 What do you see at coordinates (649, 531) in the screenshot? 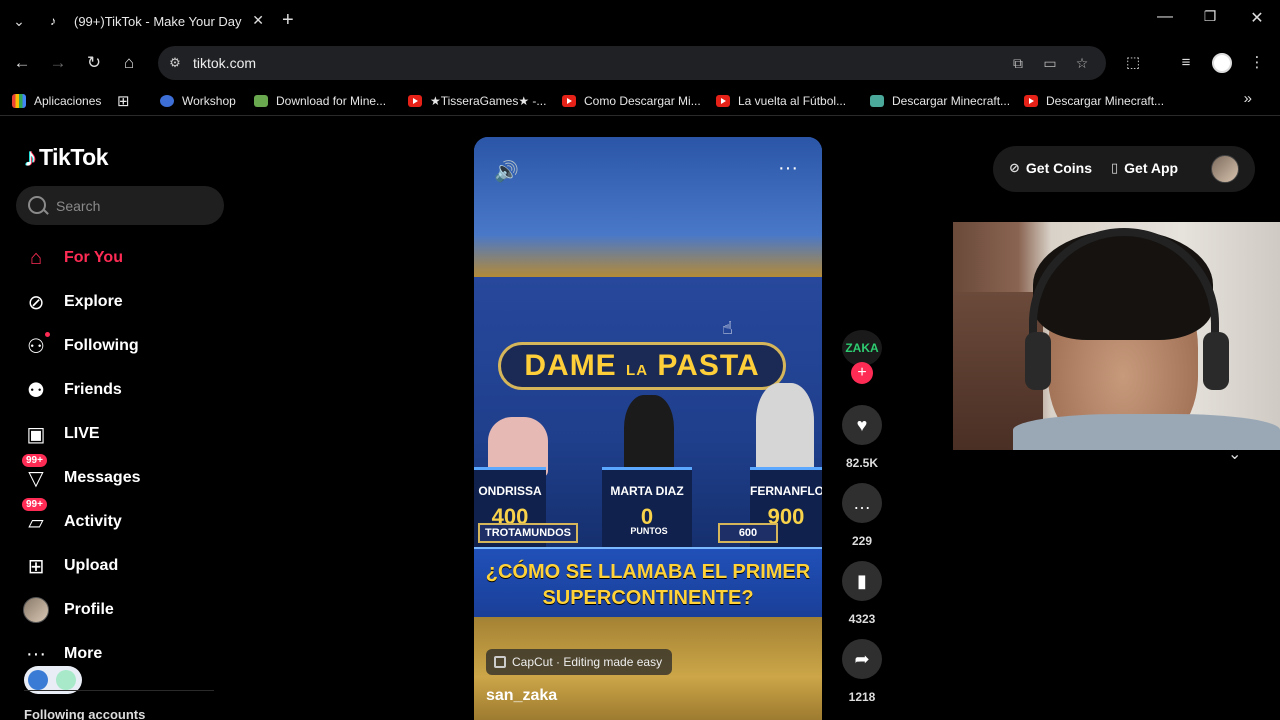
I see `team-label-center: PUNTOS` at bounding box center [649, 531].